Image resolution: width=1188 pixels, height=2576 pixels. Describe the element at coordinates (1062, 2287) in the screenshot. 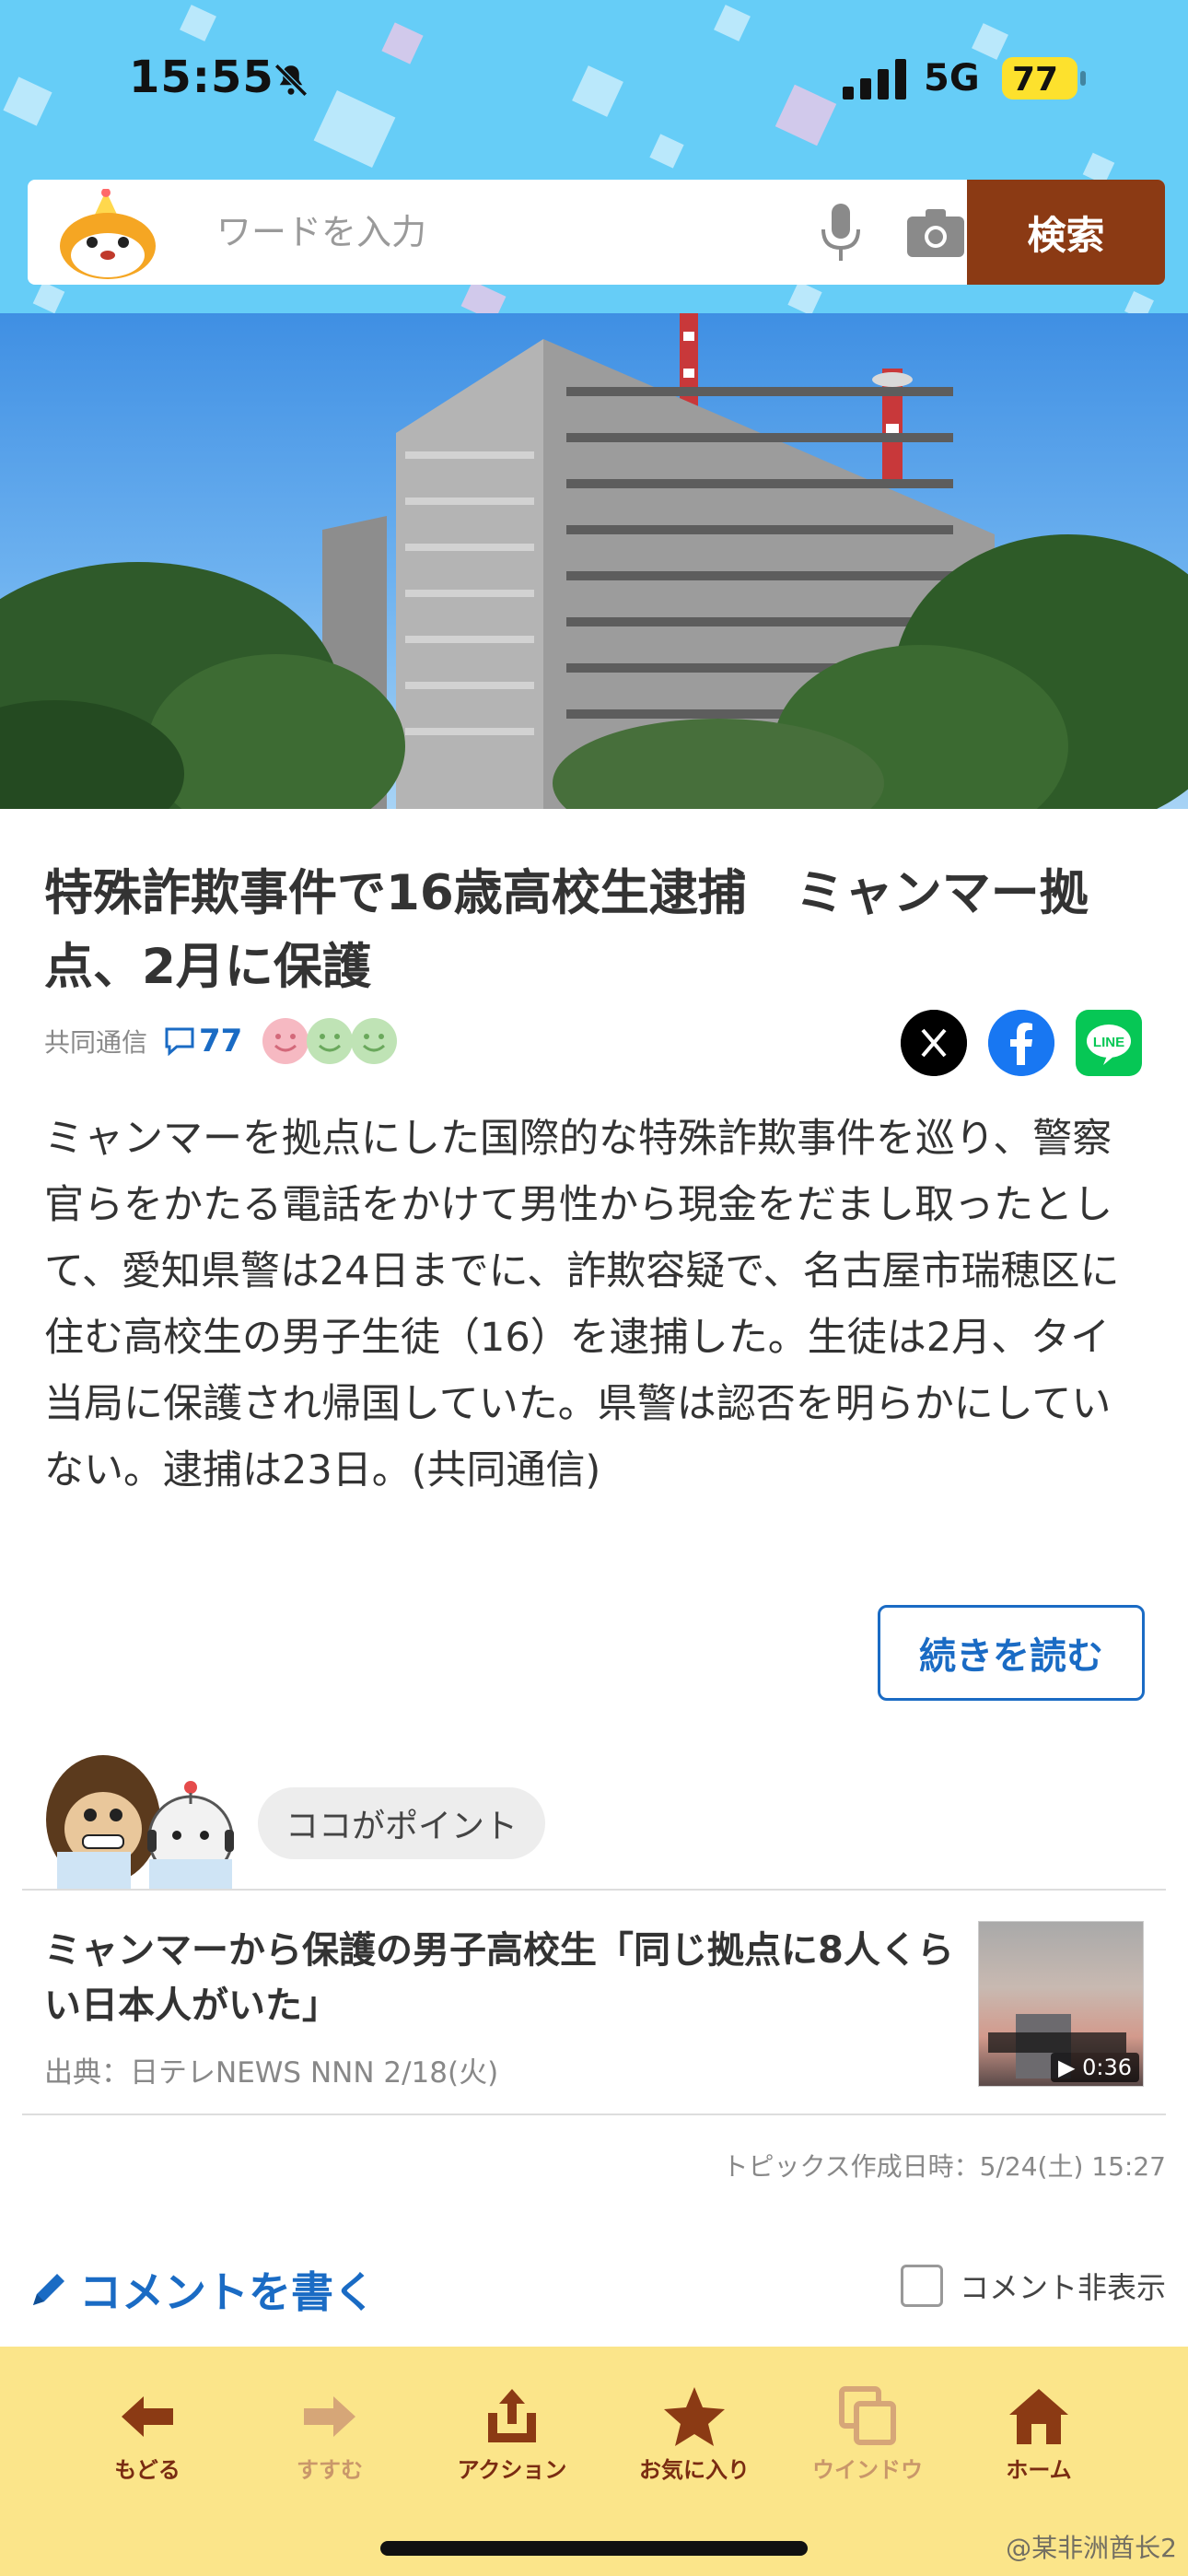

I see `hide-comments-label: コメント非表示` at that location.